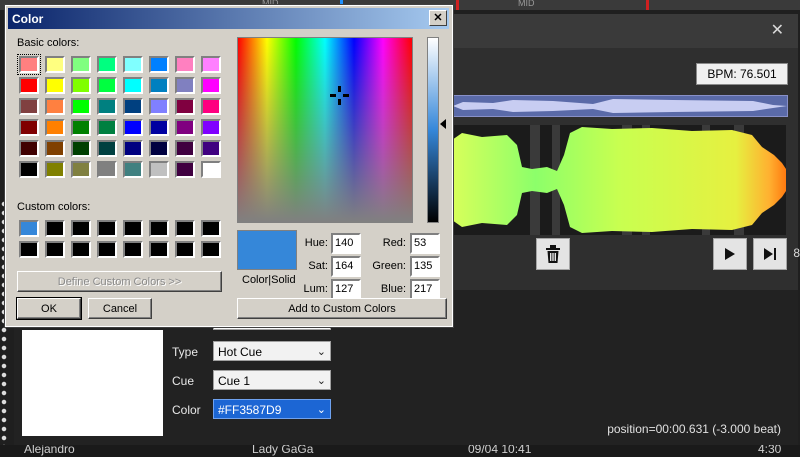 The width and height of the screenshot is (800, 457). I want to click on waveform-overview, so click(620, 106).